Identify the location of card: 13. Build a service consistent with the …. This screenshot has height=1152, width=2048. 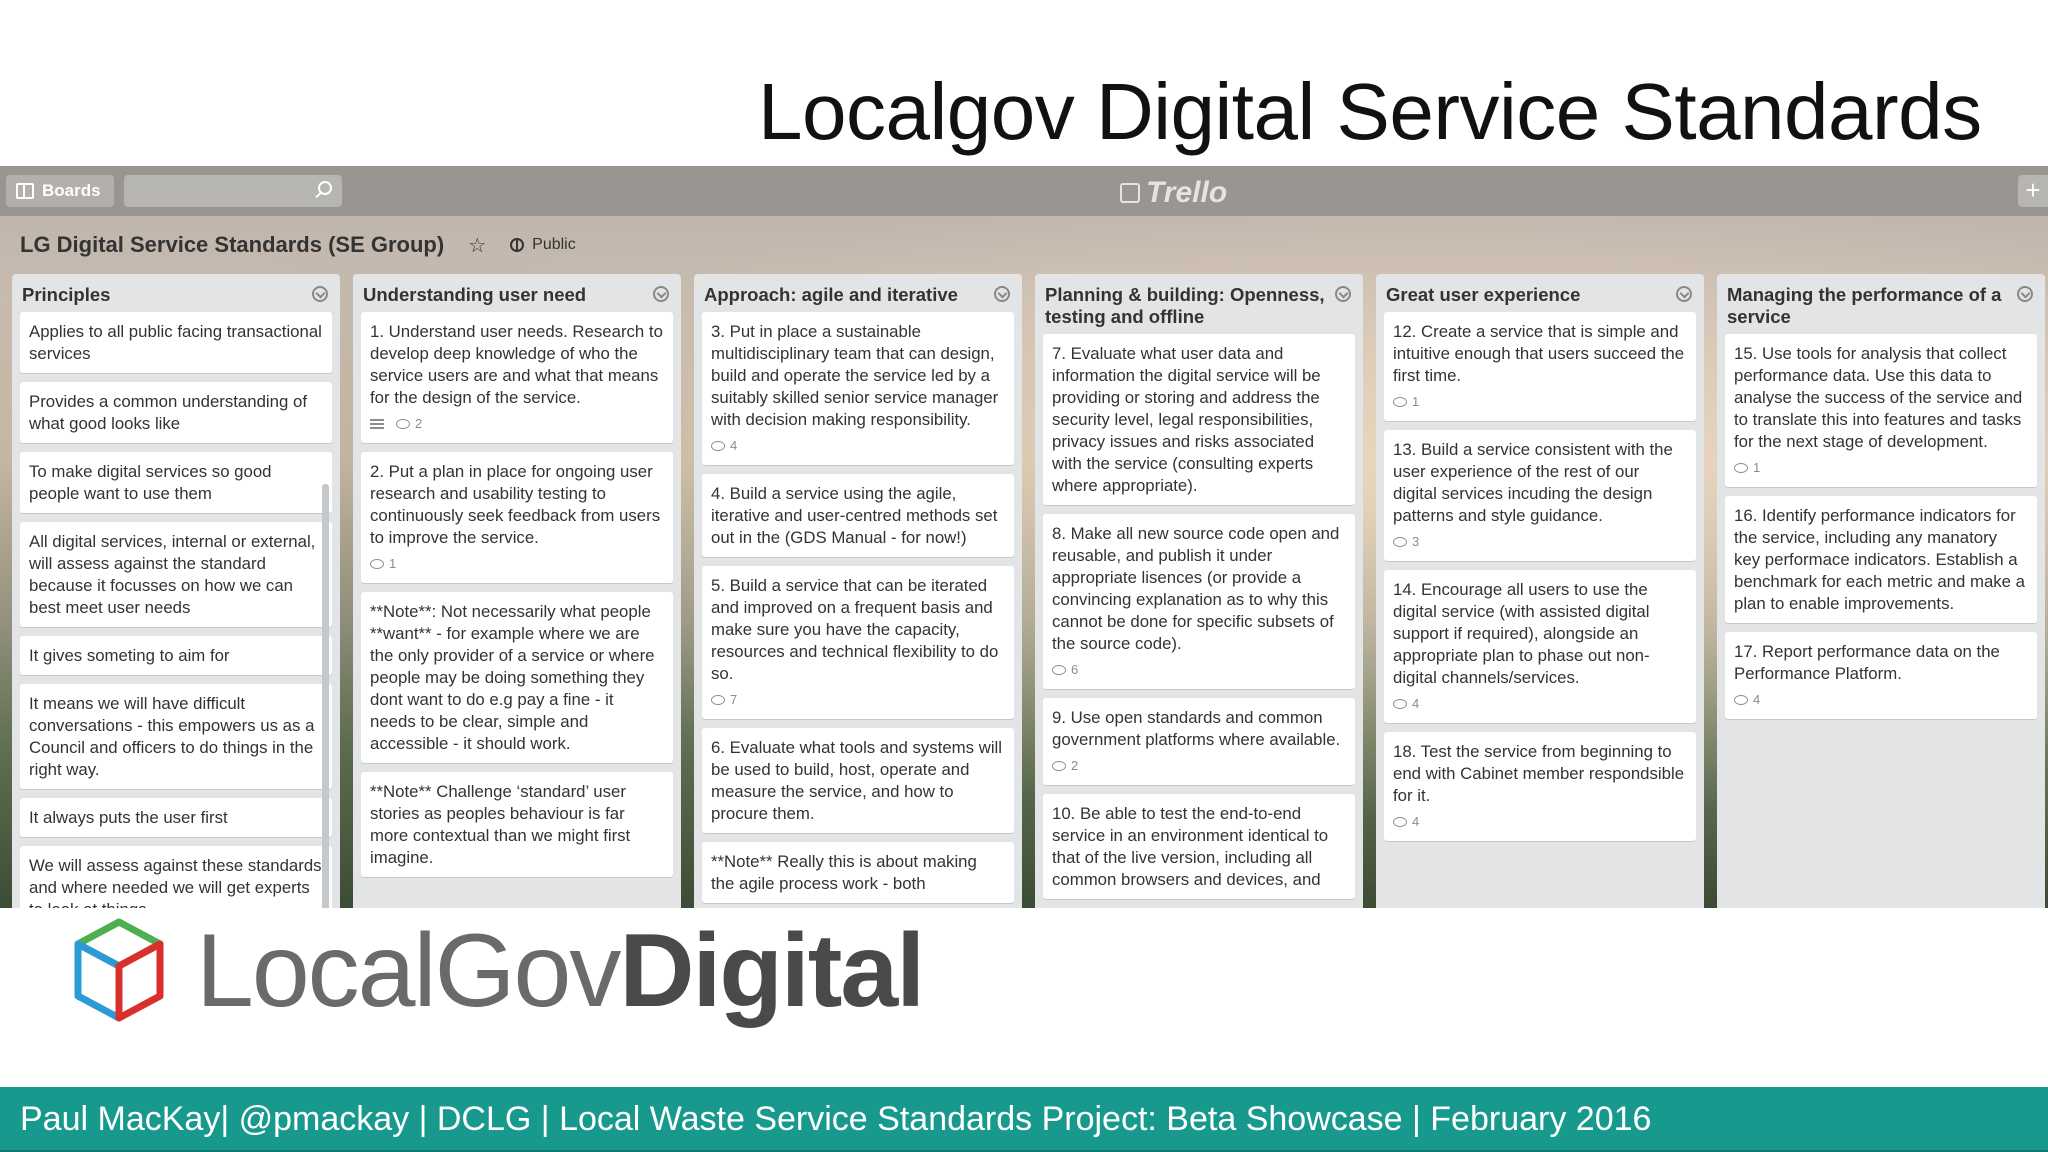
(1540, 495).